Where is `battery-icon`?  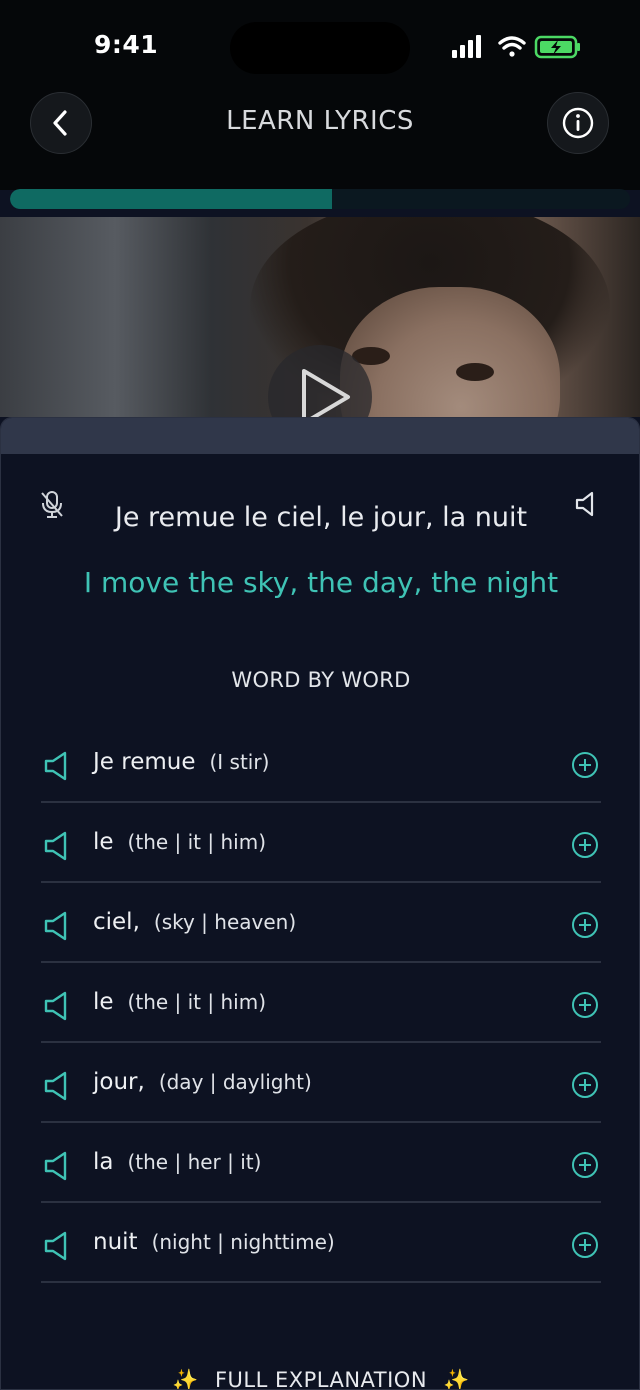
battery-icon is located at coordinates (557, 47).